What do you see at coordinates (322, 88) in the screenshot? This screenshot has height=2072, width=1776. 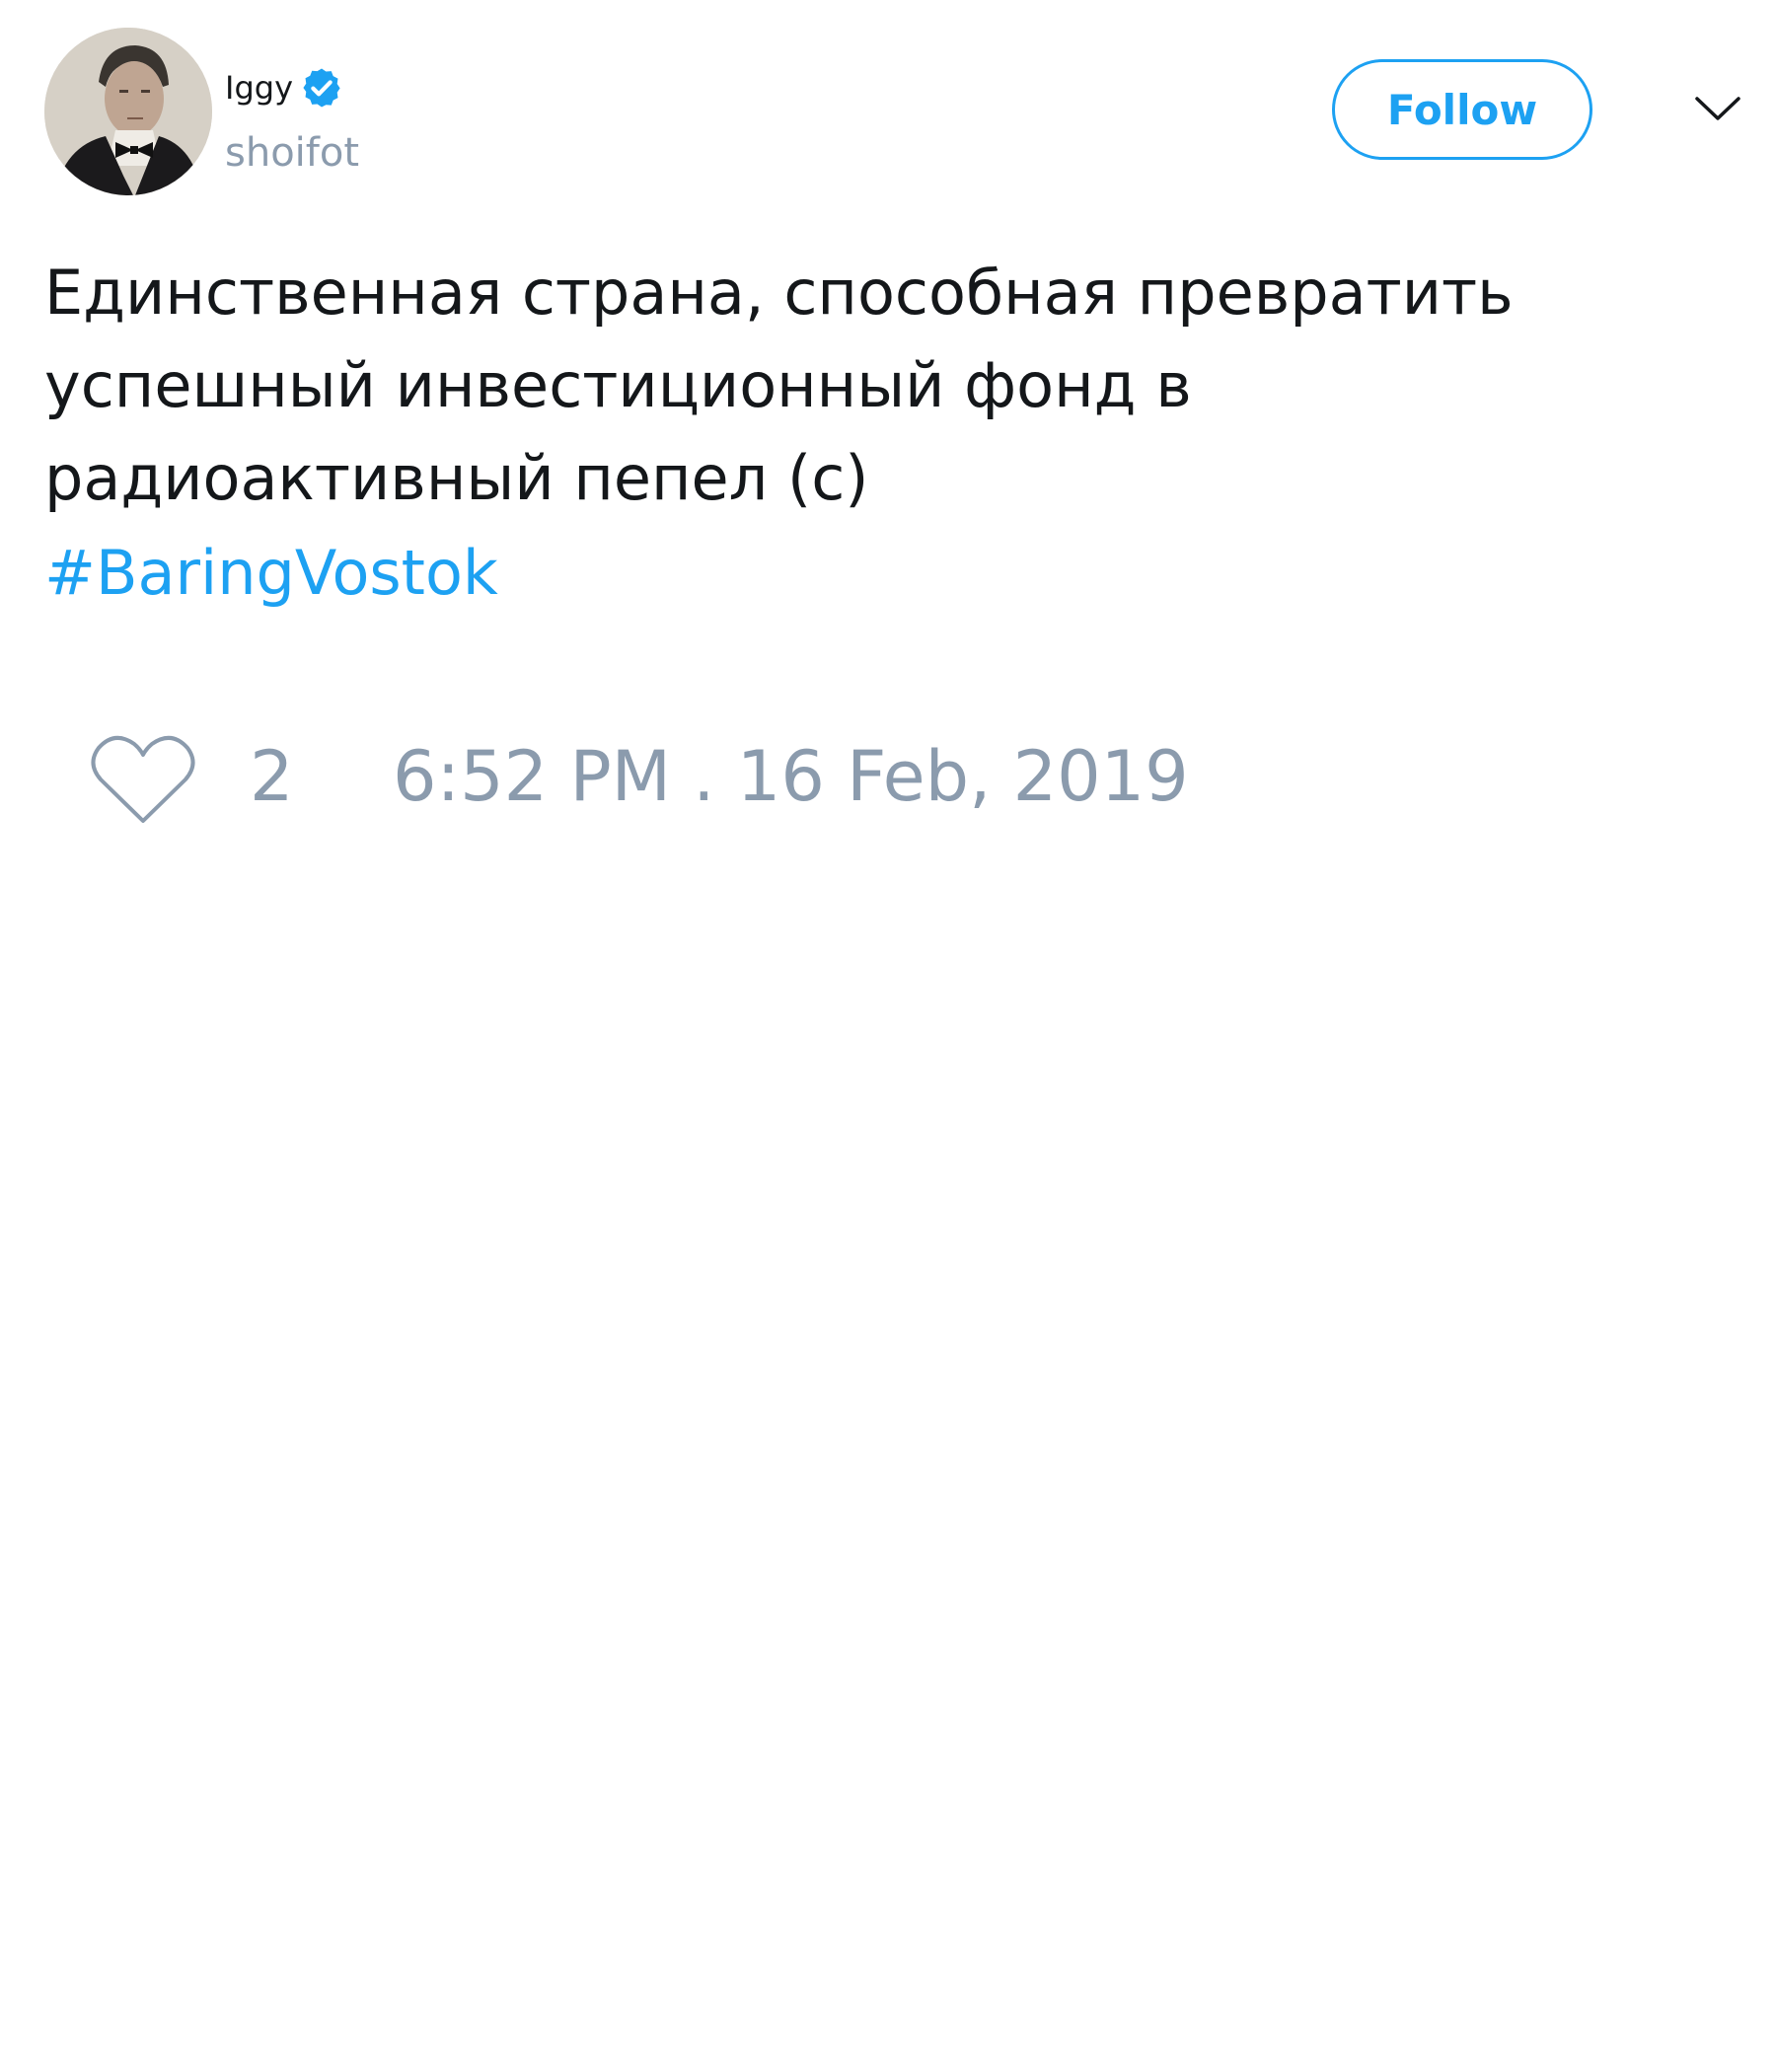 I see `verified-badge-icon` at bounding box center [322, 88].